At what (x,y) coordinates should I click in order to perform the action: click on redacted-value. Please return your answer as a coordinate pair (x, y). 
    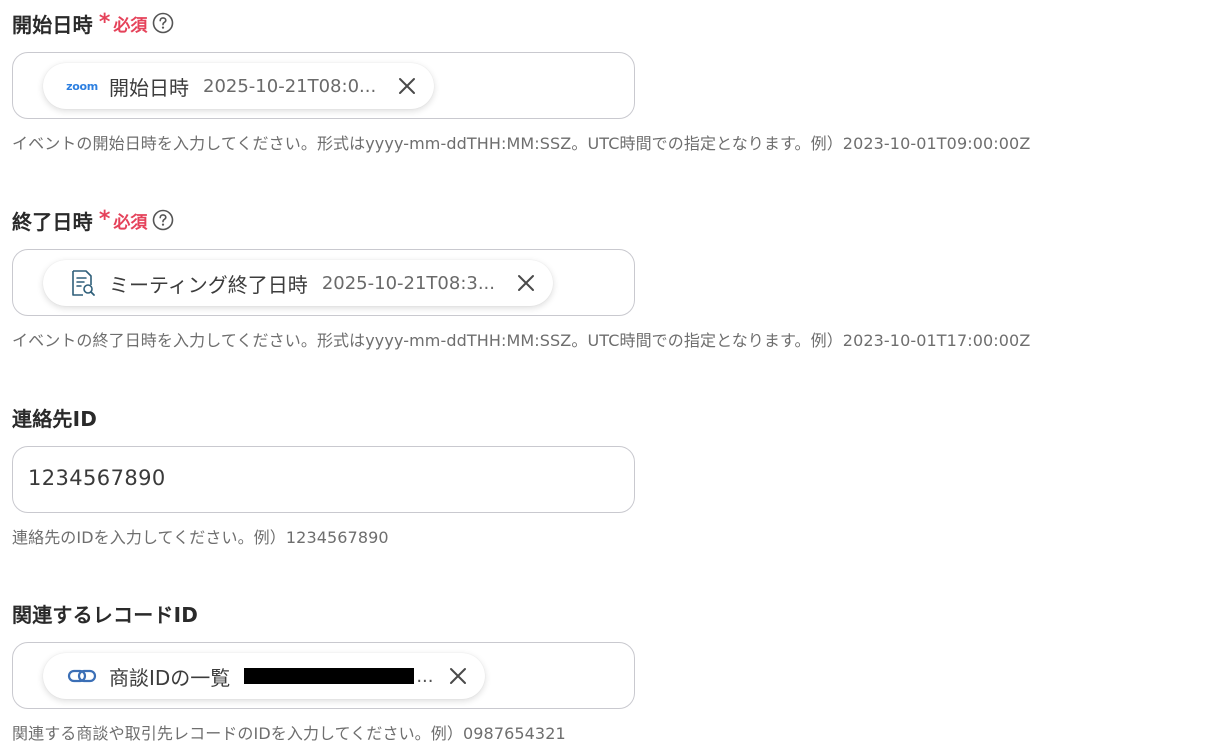
    Looking at the image, I should click on (329, 676).